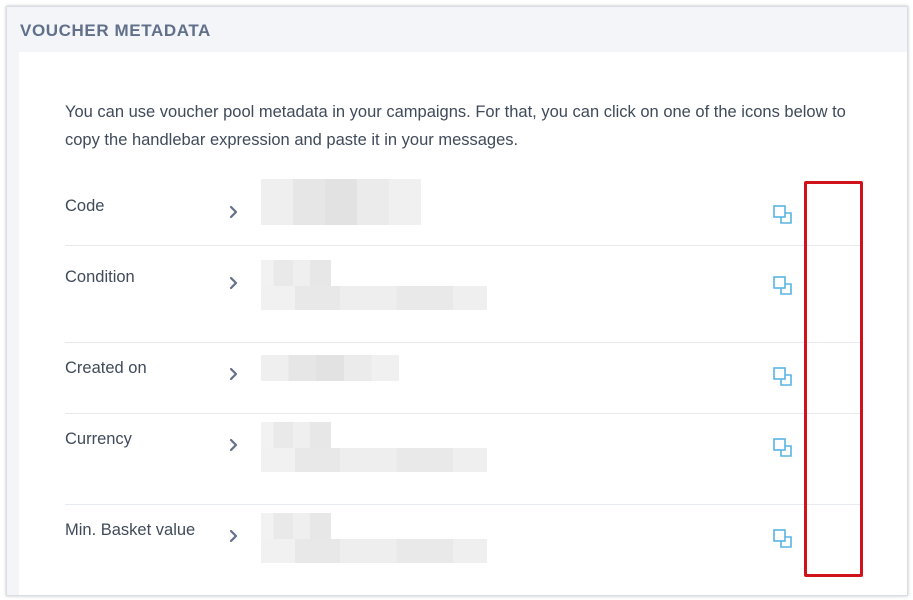  Describe the element at coordinates (130, 530) in the screenshot. I see `row-label: Min. Basket value` at that location.